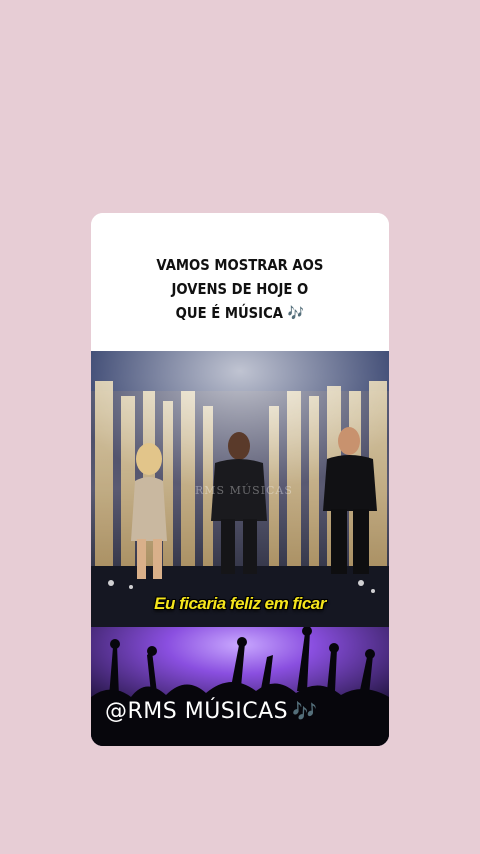 This screenshot has width=480, height=854. What do you see at coordinates (197, 711) in the screenshot?
I see `handle-text: @RMS MÚSICAS` at bounding box center [197, 711].